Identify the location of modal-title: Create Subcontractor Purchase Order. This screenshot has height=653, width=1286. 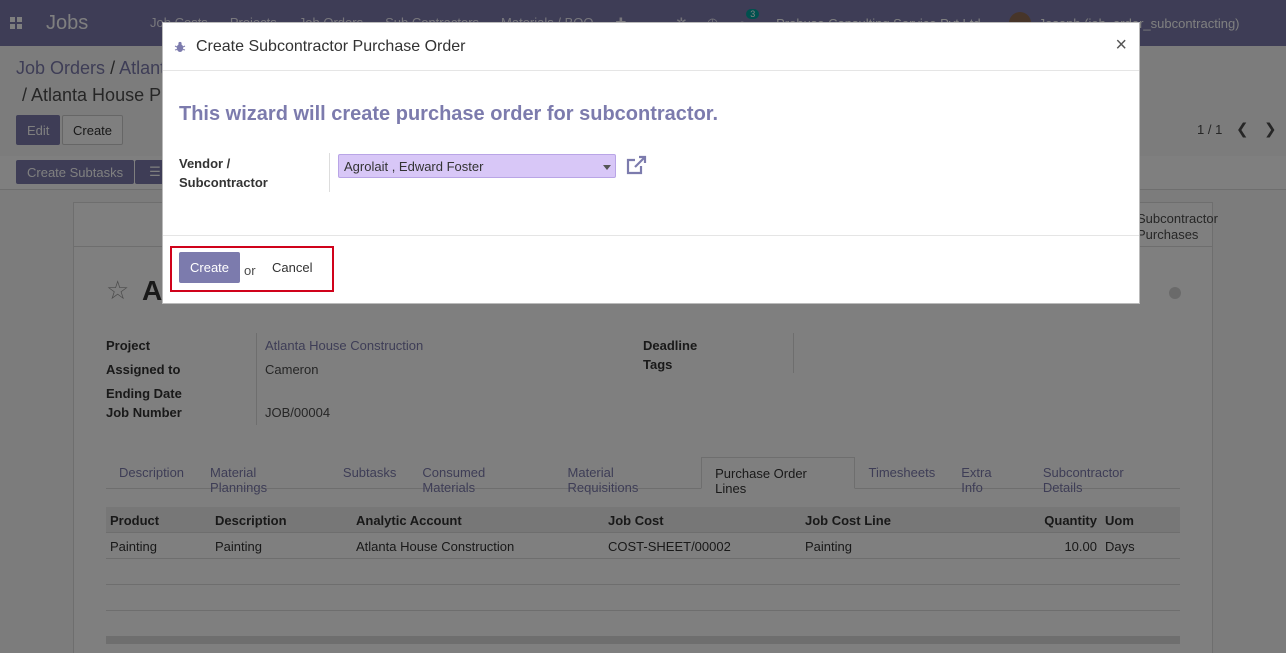
(331, 46).